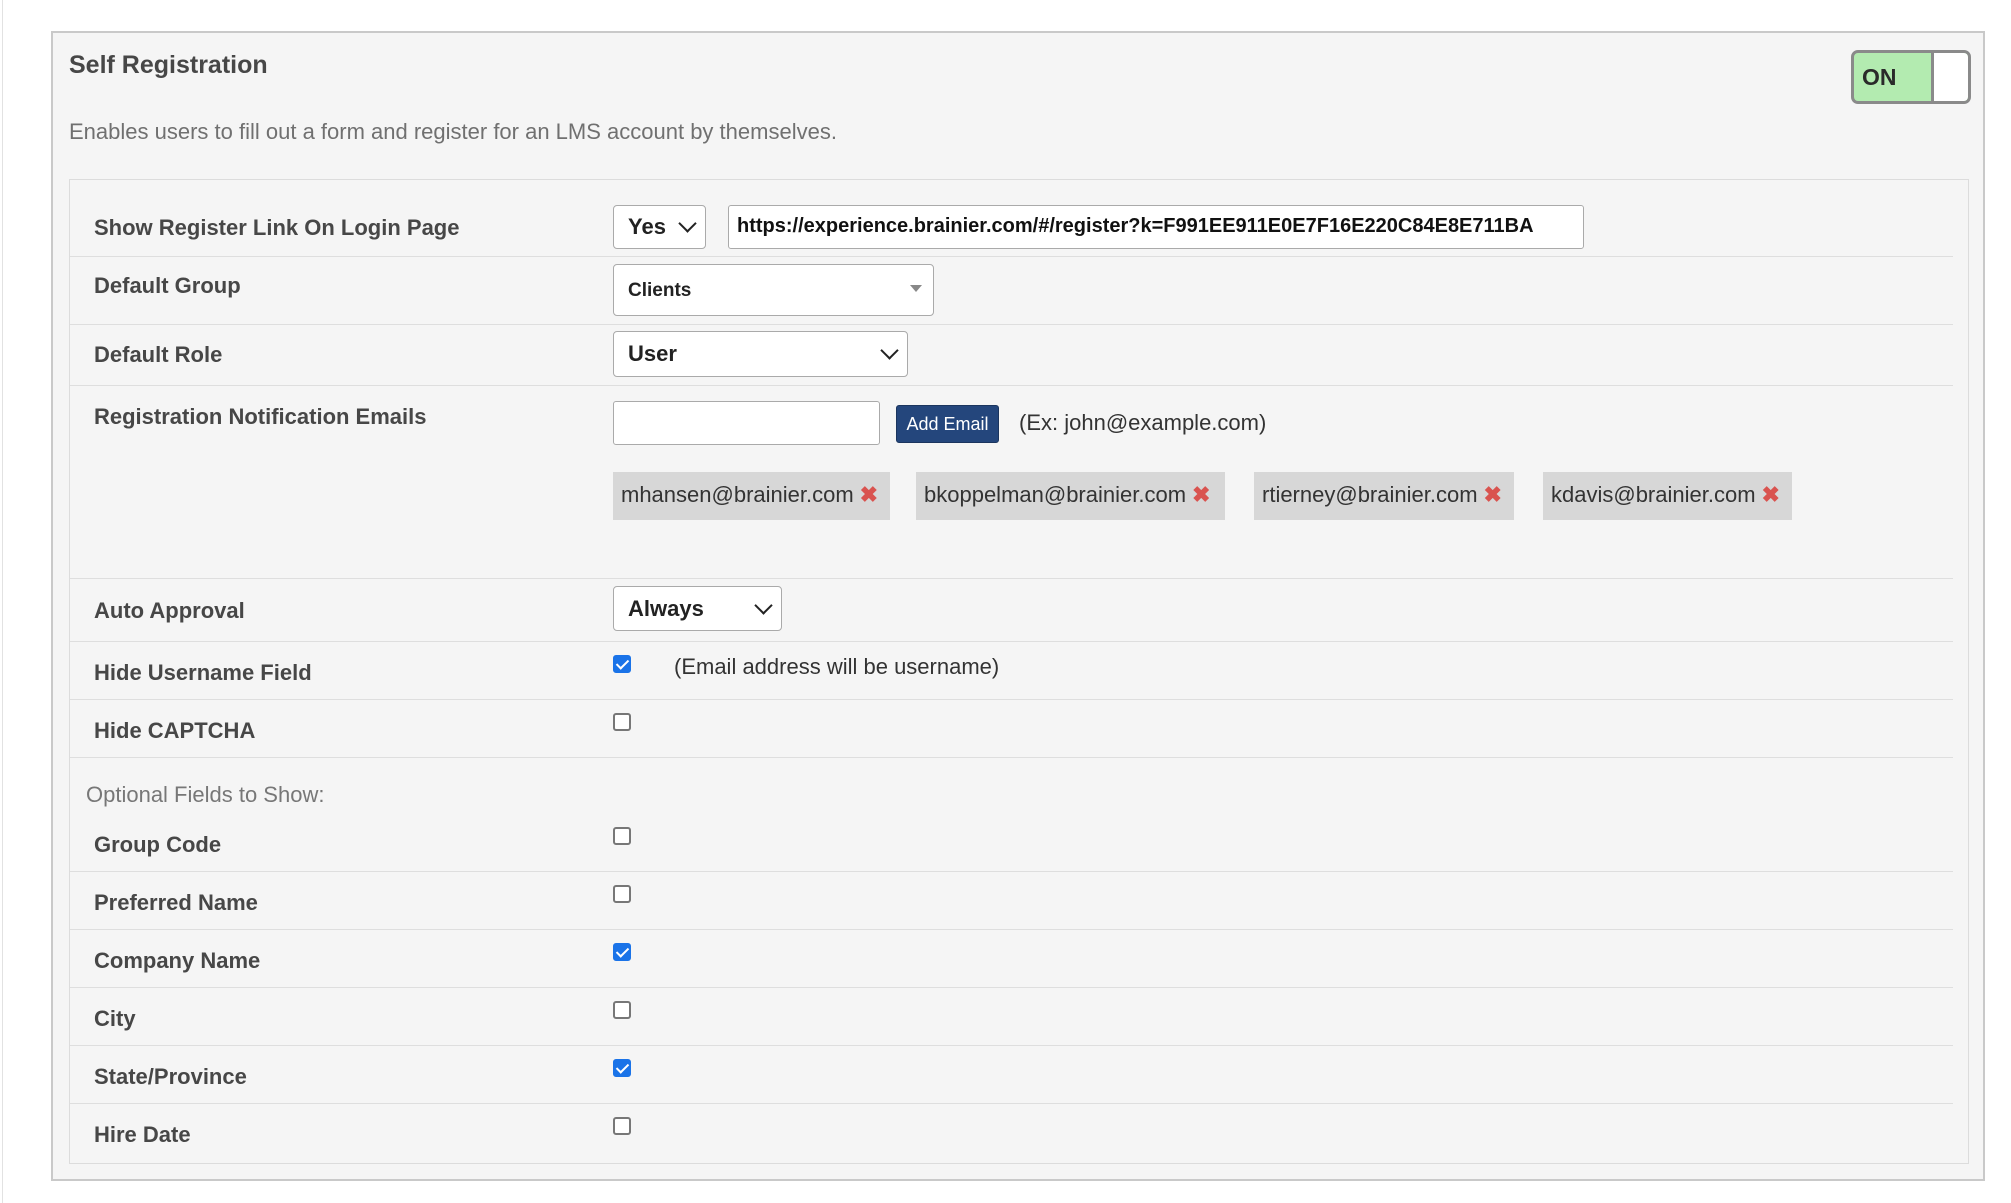 This screenshot has height=1203, width=2011. What do you see at coordinates (1949, 77) in the screenshot?
I see `toggle-knob` at bounding box center [1949, 77].